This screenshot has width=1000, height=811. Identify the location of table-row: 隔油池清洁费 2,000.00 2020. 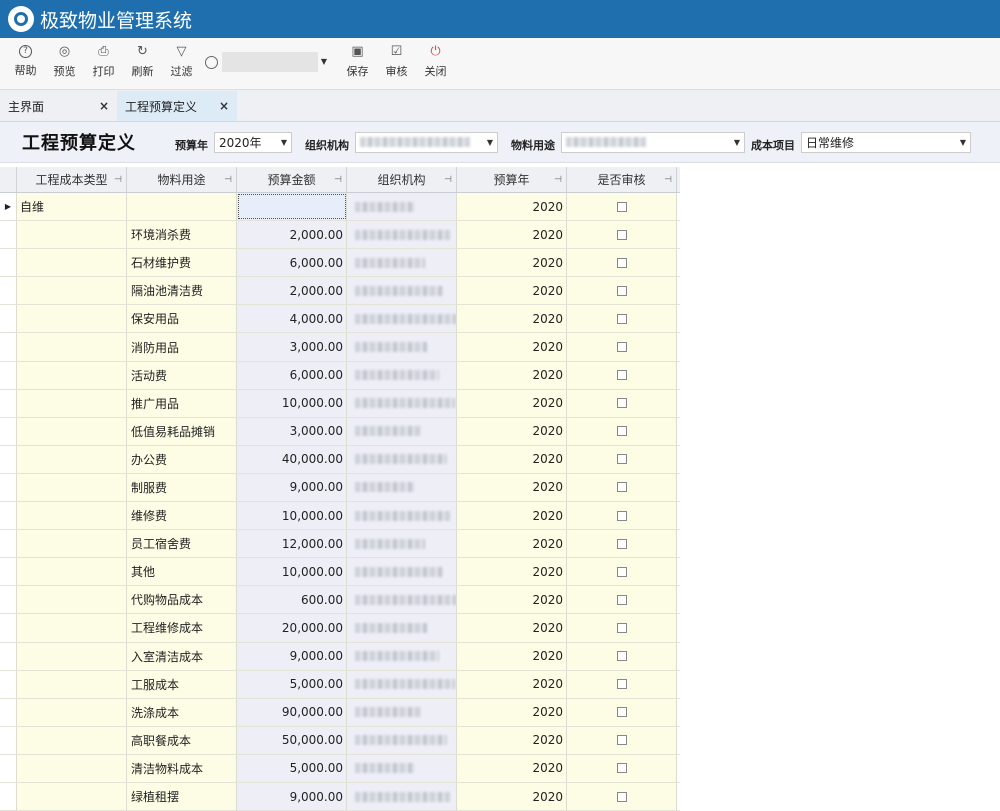
(340, 291).